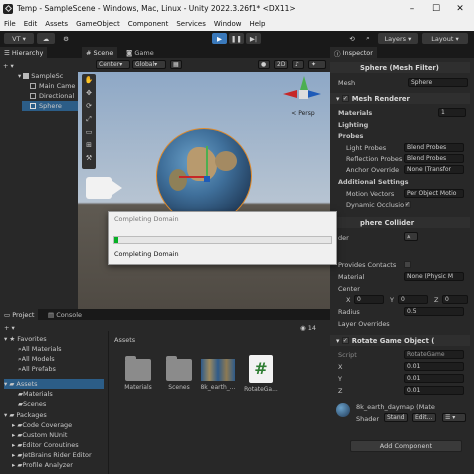 The image size is (474, 474). I want to click on motion-vectors-dropdown: Per Object Motio, so click(434, 193).